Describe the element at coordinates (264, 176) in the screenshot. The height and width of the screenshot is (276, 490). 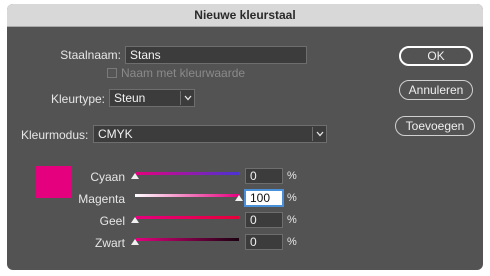
I see `cyan-value-input: 0` at that location.